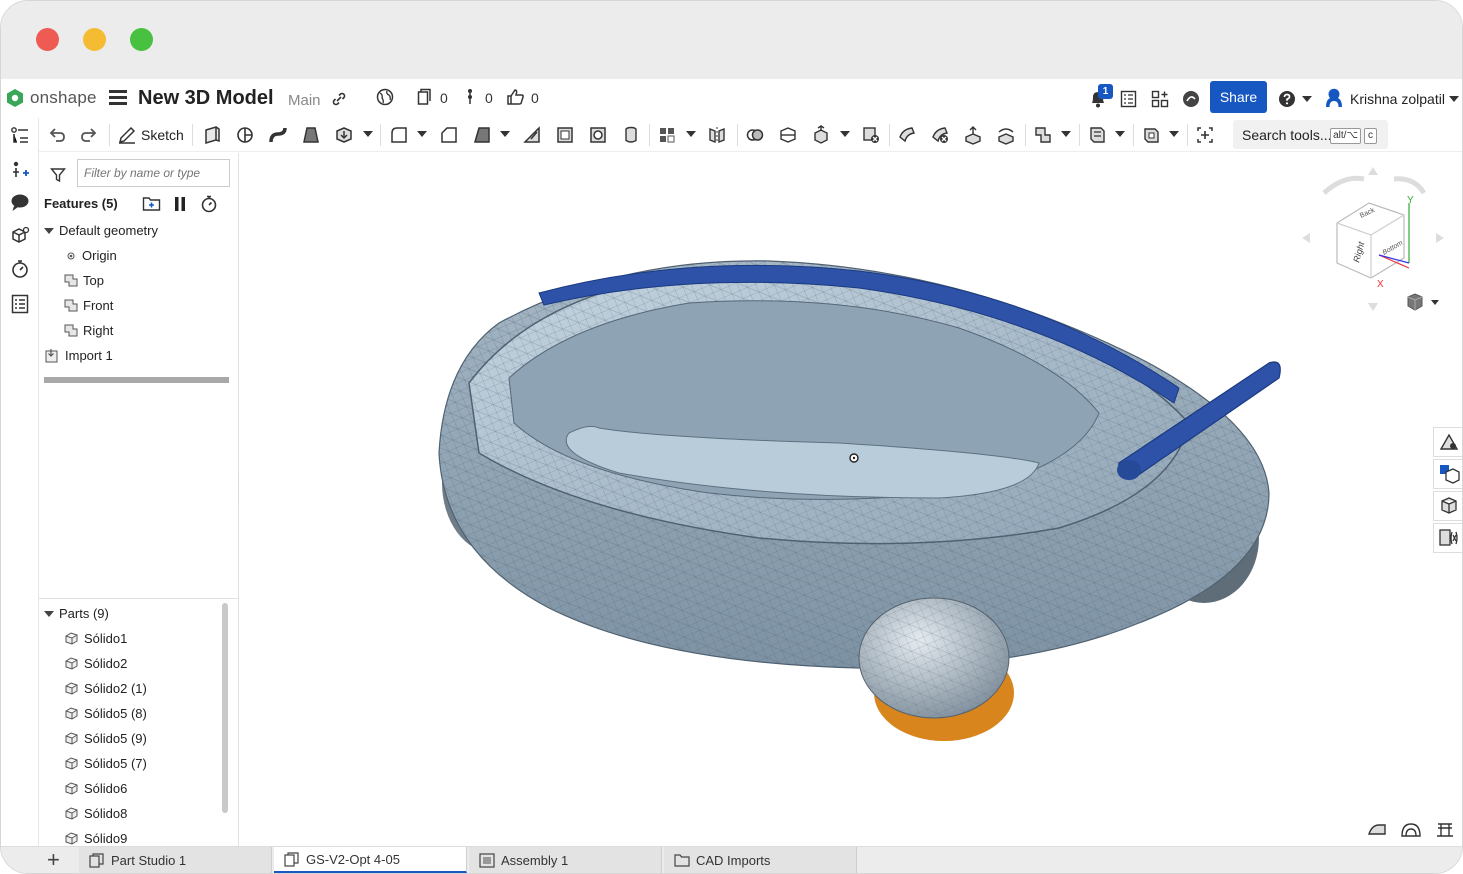 The height and width of the screenshot is (874, 1463). Describe the element at coordinates (58, 175) in the screenshot. I see `filter-icon` at that location.